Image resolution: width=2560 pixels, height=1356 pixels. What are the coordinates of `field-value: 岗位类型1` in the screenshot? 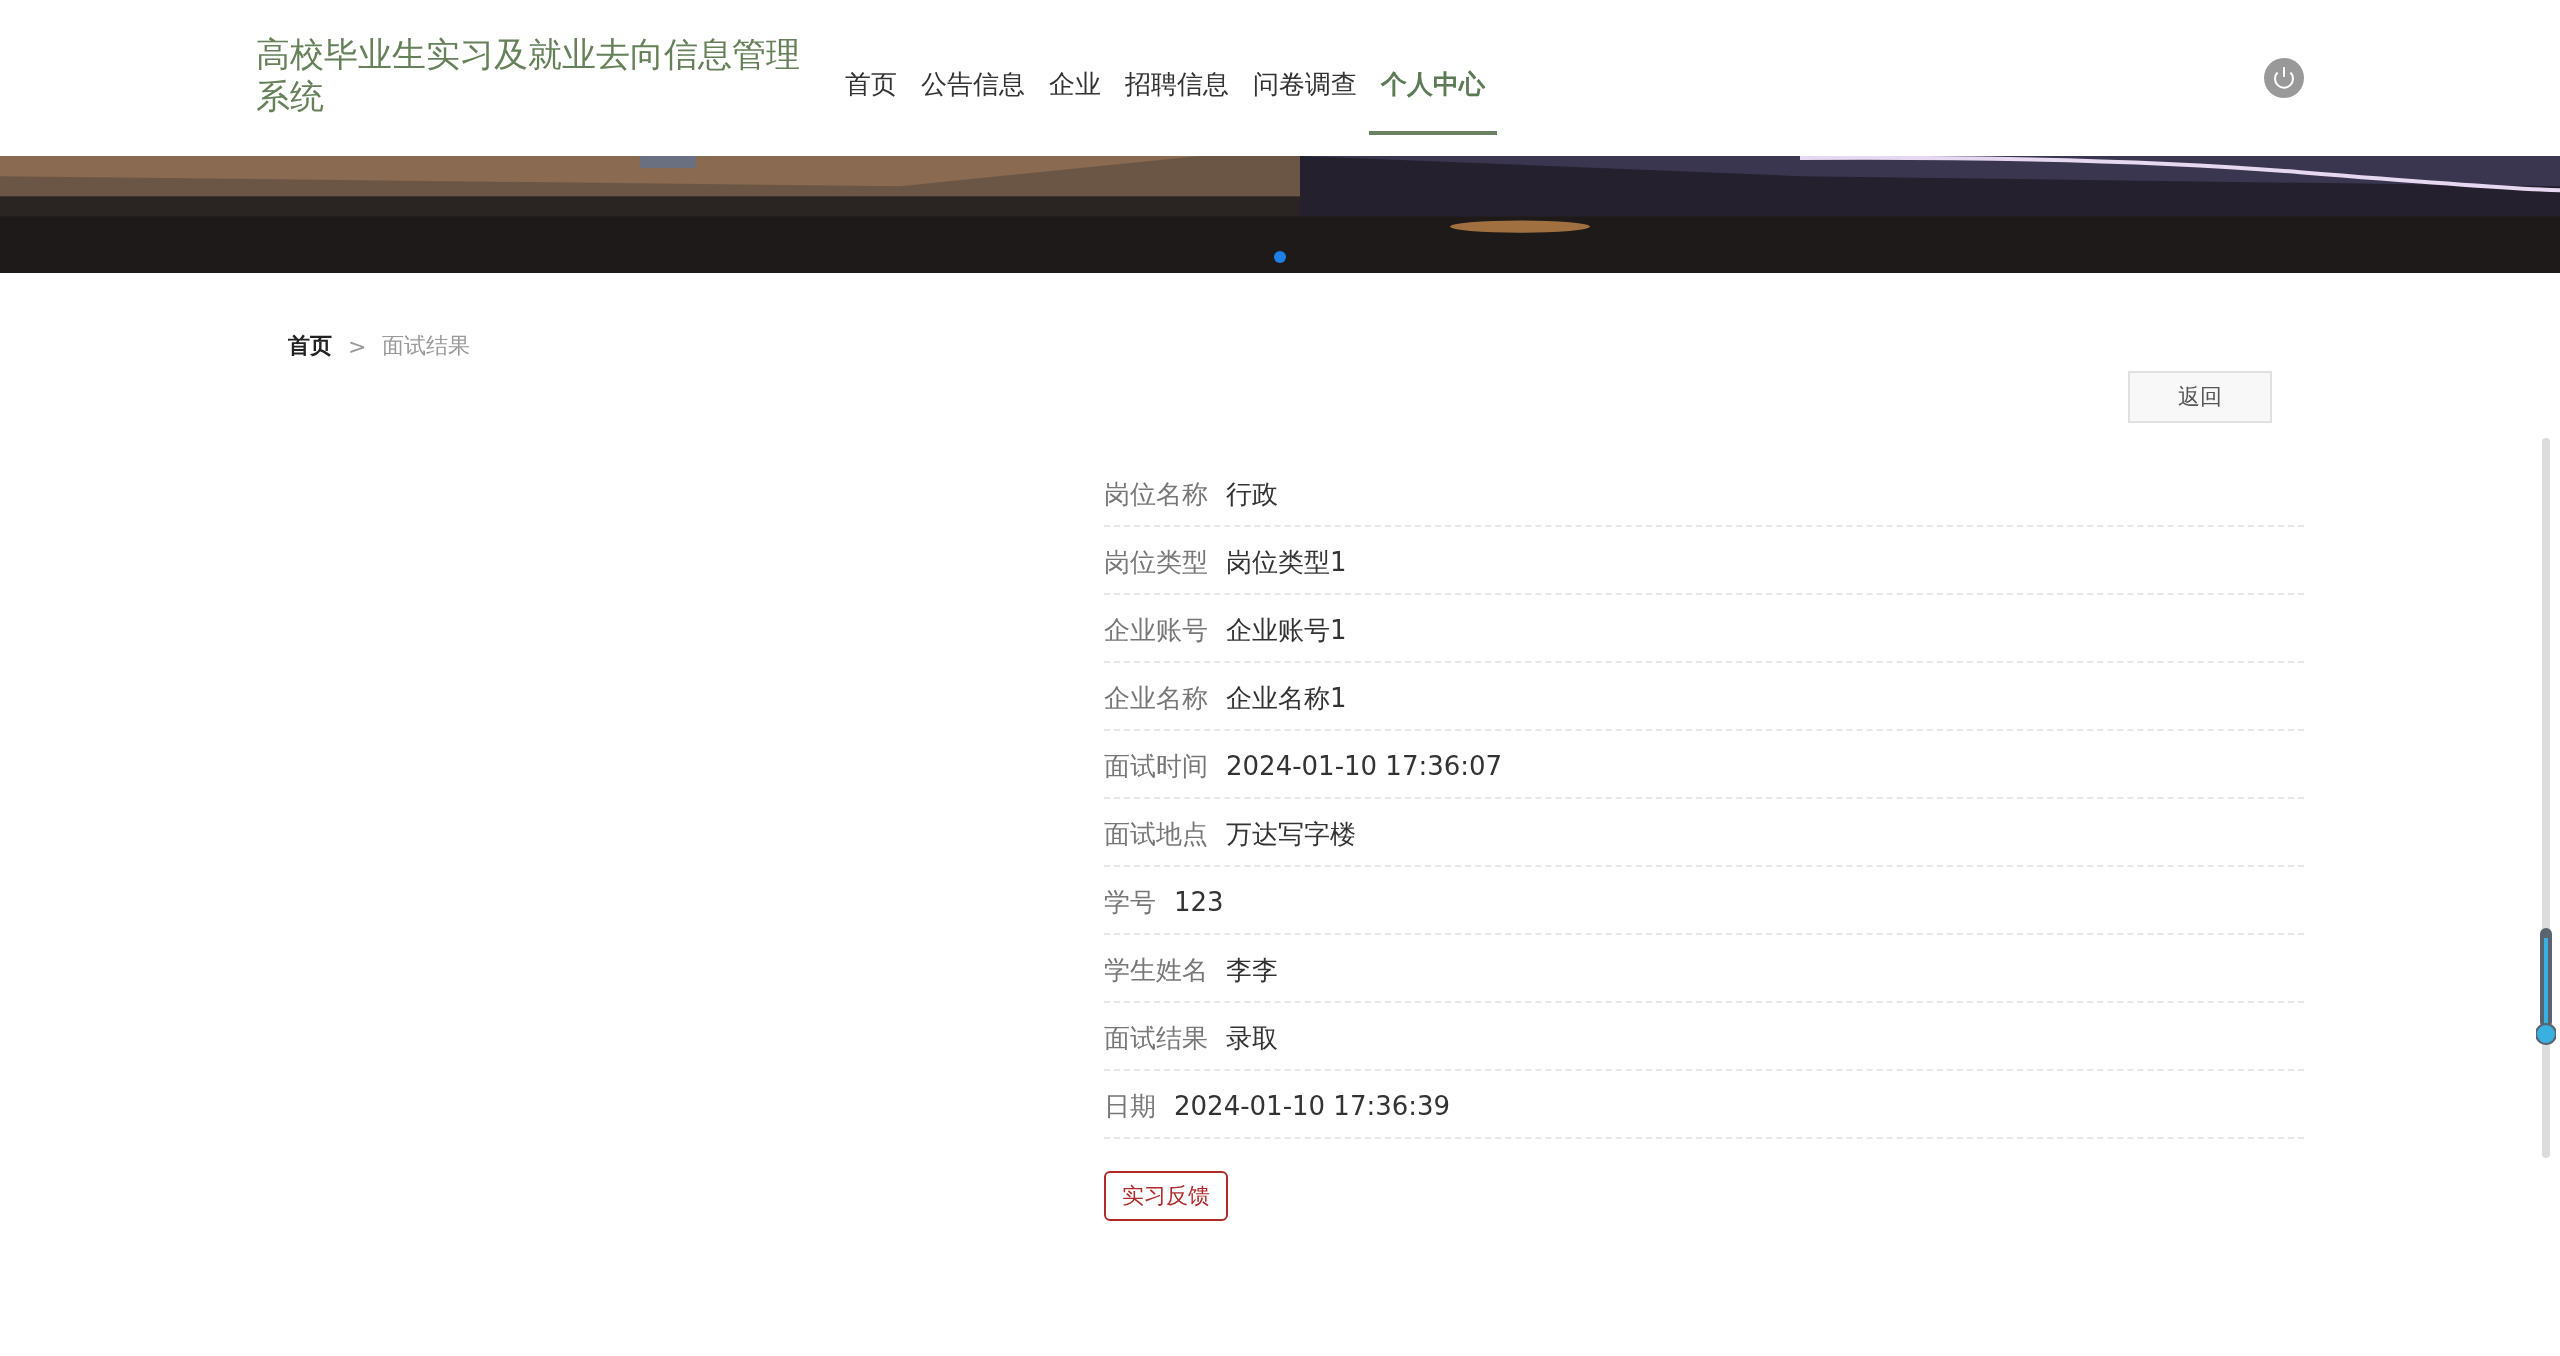 It's located at (1286, 562).